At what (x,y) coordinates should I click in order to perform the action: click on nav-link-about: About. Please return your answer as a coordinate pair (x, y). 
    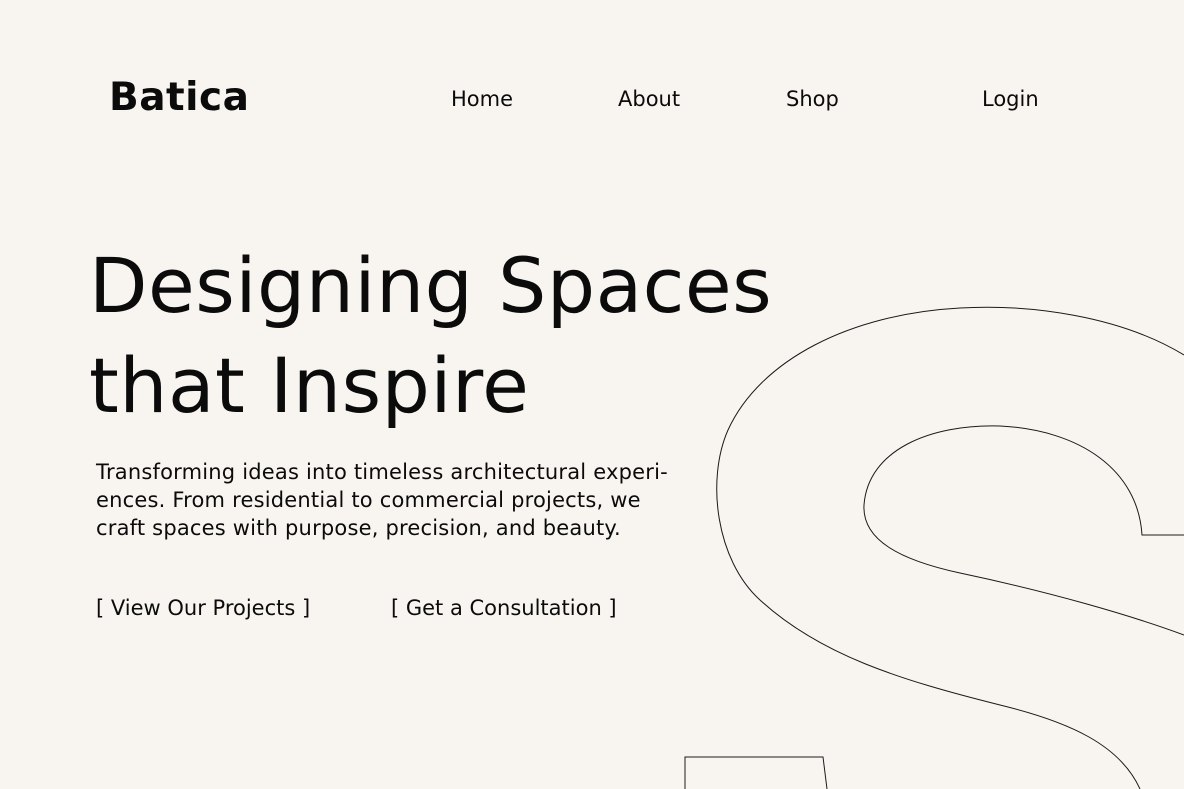
    Looking at the image, I should click on (649, 99).